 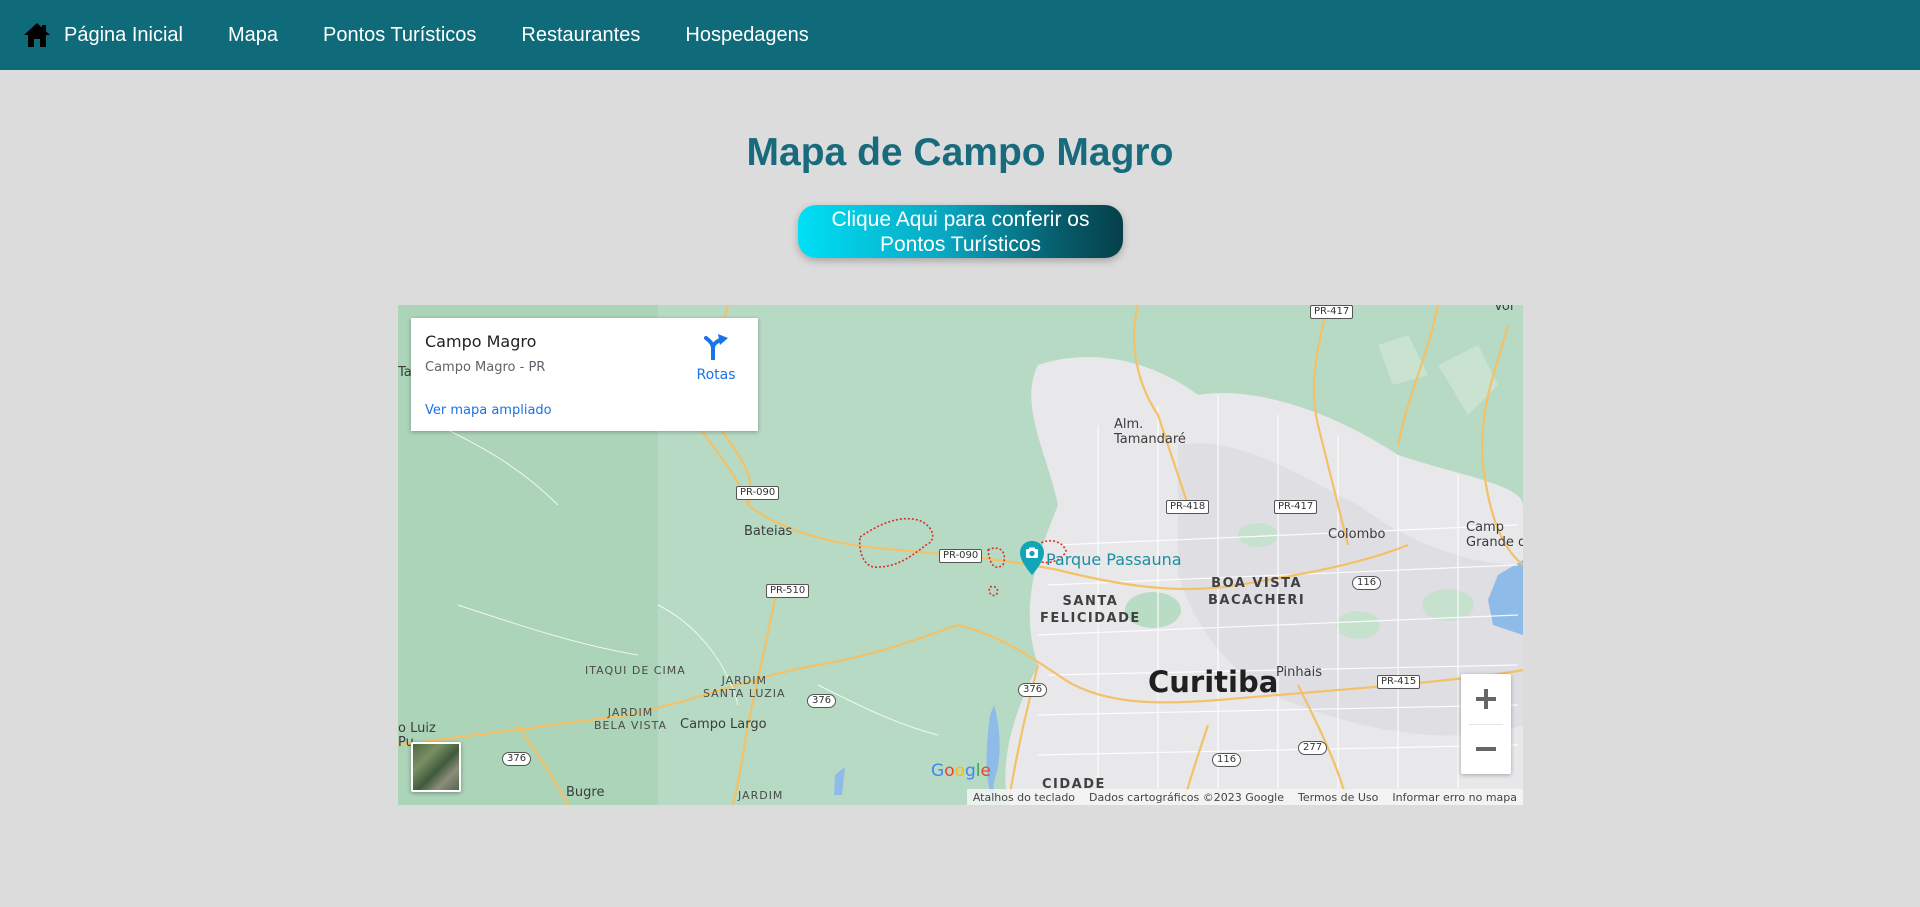 I want to click on map-label-jardim-bottom: JARDIM, so click(x=761, y=795).